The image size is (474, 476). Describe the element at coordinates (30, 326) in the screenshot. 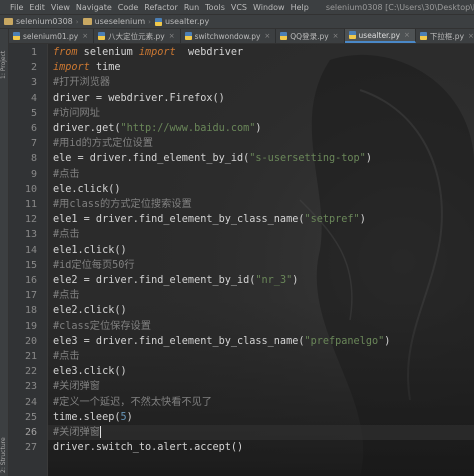

I see `line-number: 19` at that location.